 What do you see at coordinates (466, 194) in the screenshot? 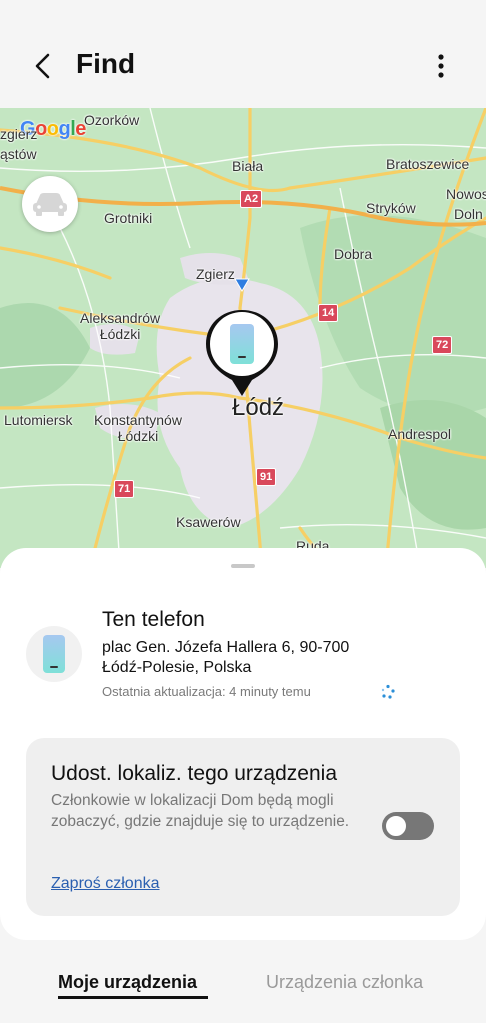
I see `map-label-nowost: Nowost` at bounding box center [466, 194].